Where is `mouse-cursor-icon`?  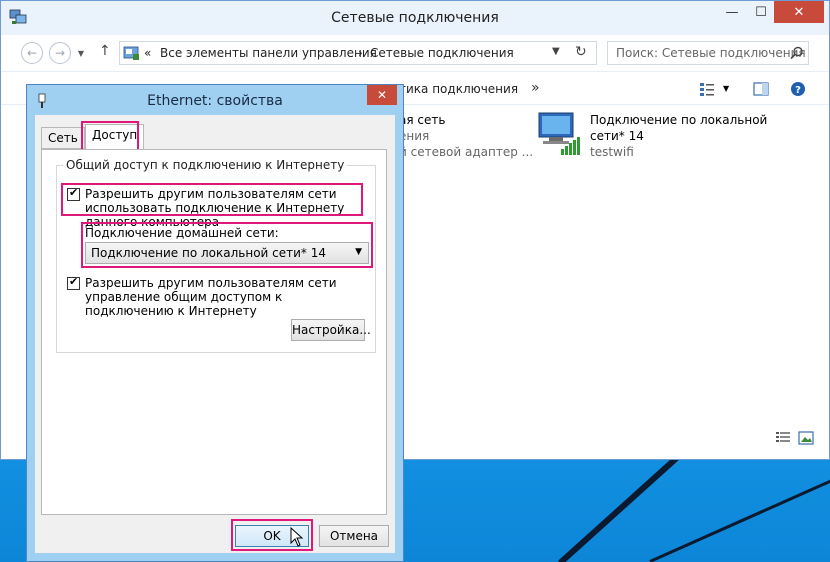 mouse-cursor-icon is located at coordinates (297, 537).